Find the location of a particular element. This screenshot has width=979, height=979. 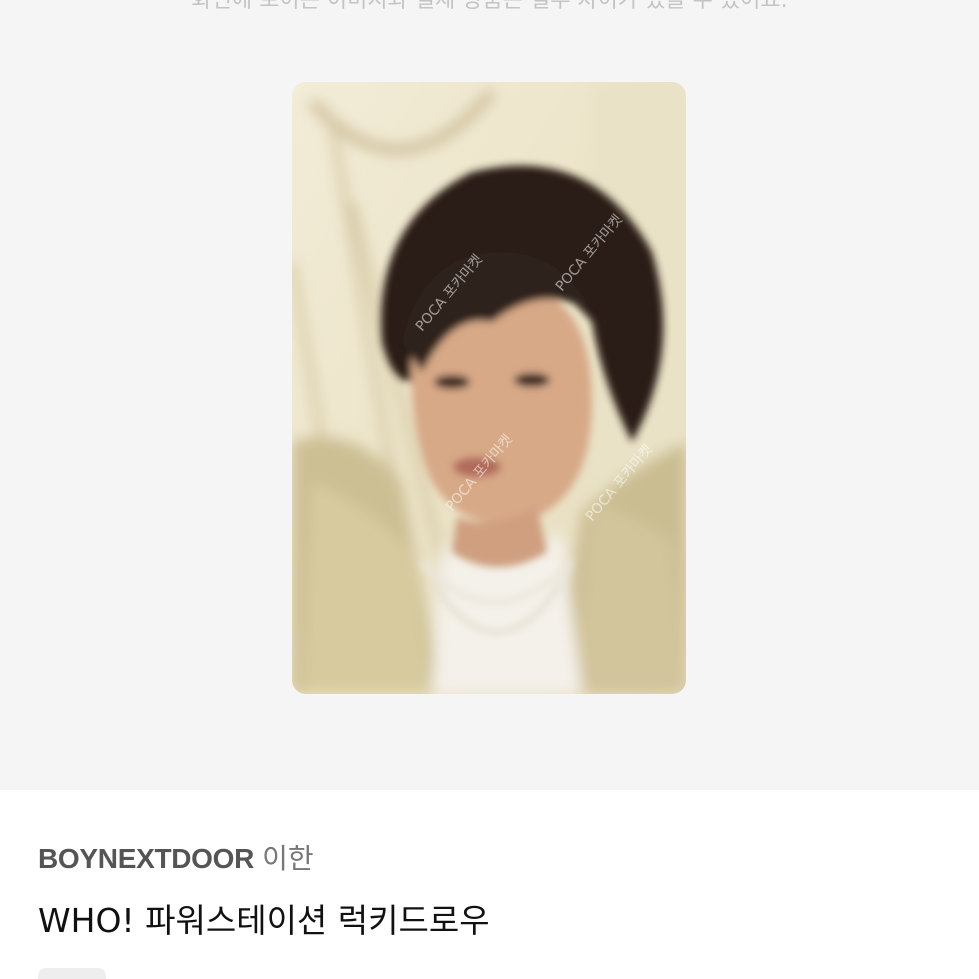

image-disclaimer-text: 화면에 보이는 이미지와 실제 상품은 일부 차이가 있을 수 있어요. is located at coordinates (489, 6).